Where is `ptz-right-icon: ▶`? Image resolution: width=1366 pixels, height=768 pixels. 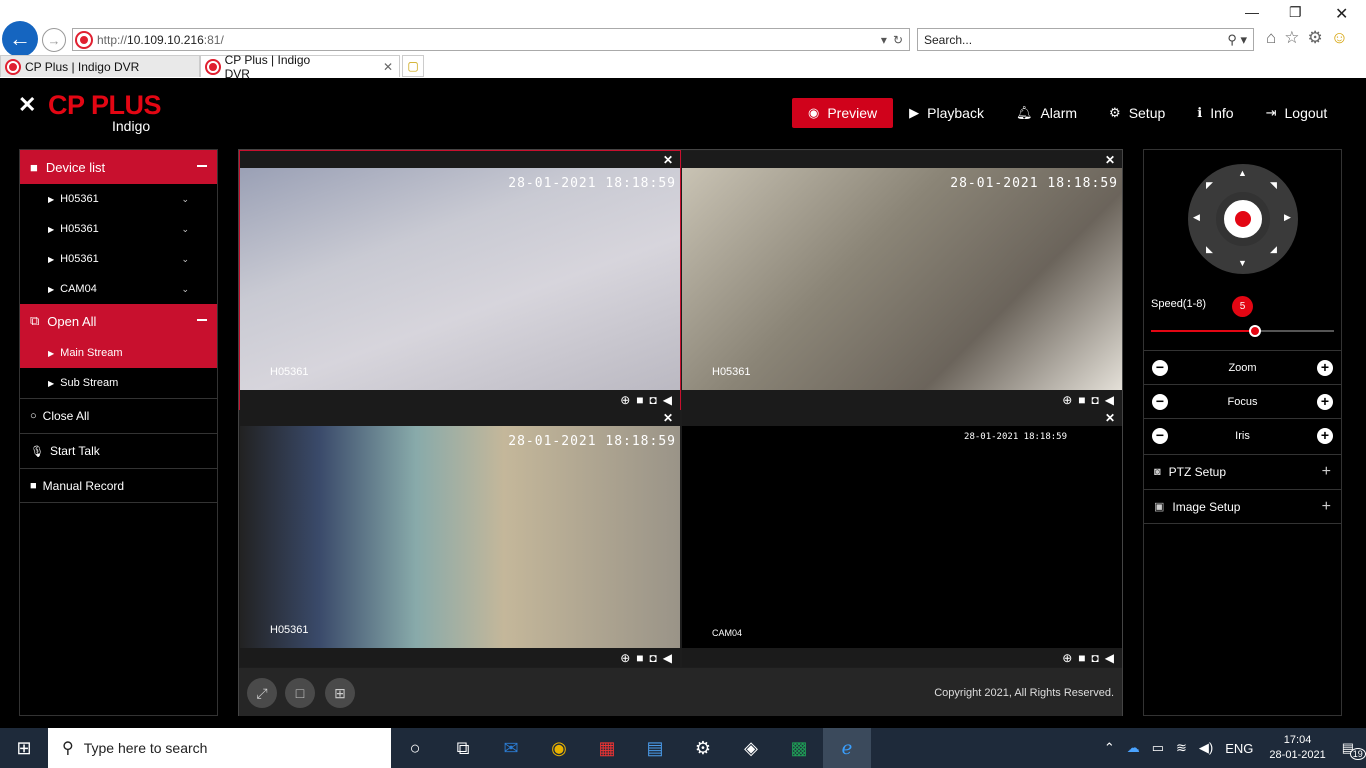 ptz-right-icon: ▶ is located at coordinates (1287, 217).